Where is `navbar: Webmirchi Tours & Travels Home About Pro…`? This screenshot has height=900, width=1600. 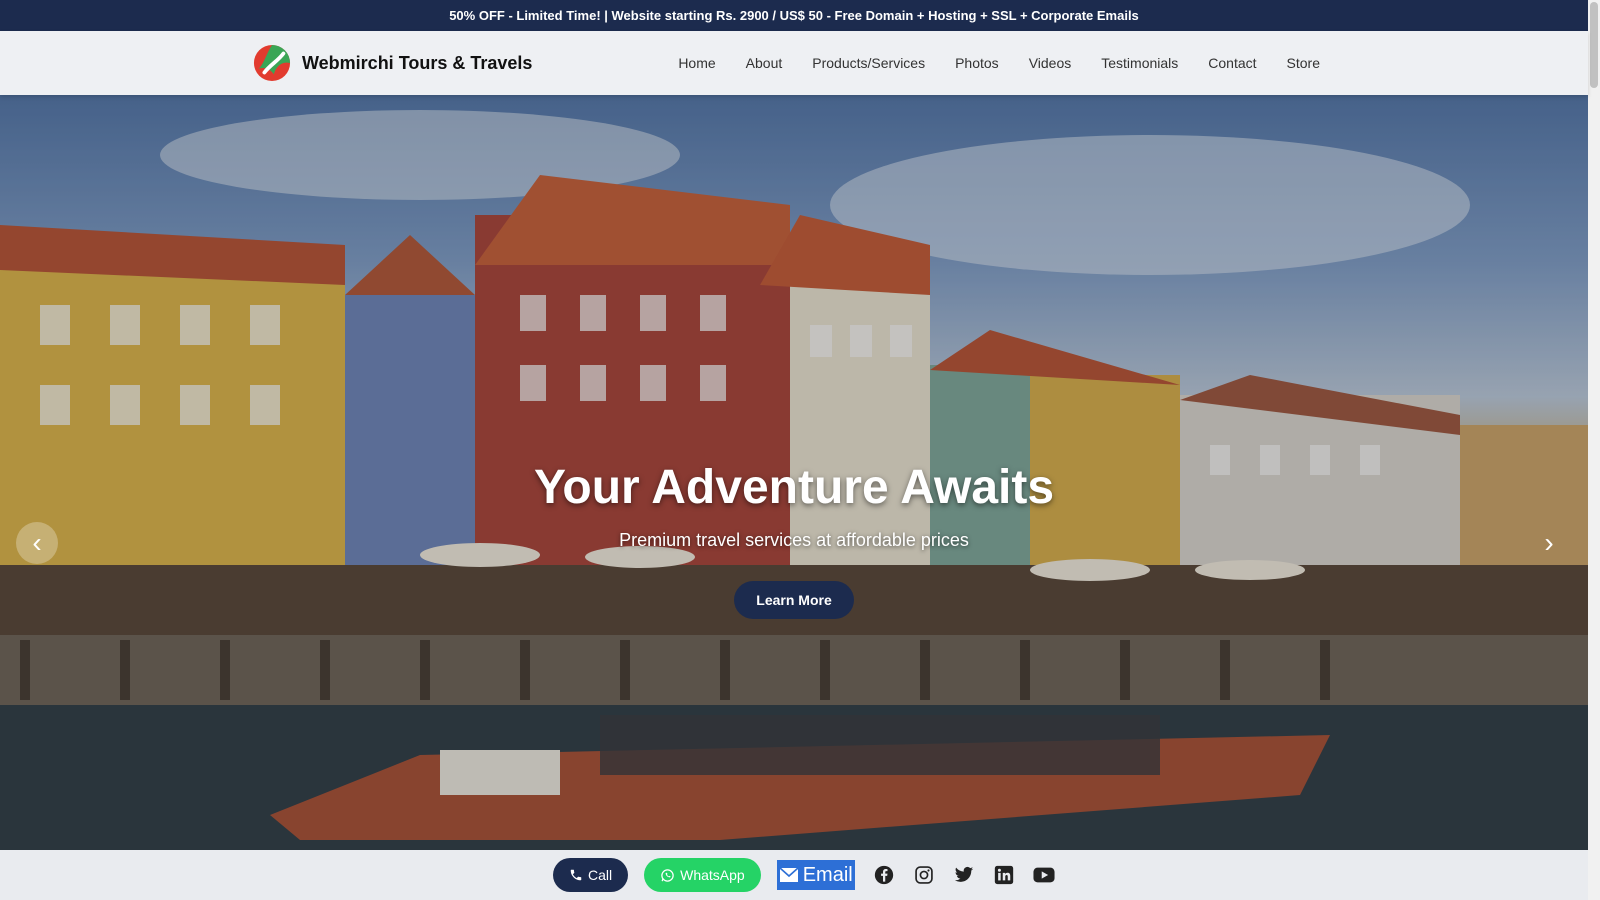
navbar: Webmirchi Tours & Travels Home About Pro… is located at coordinates (794, 63).